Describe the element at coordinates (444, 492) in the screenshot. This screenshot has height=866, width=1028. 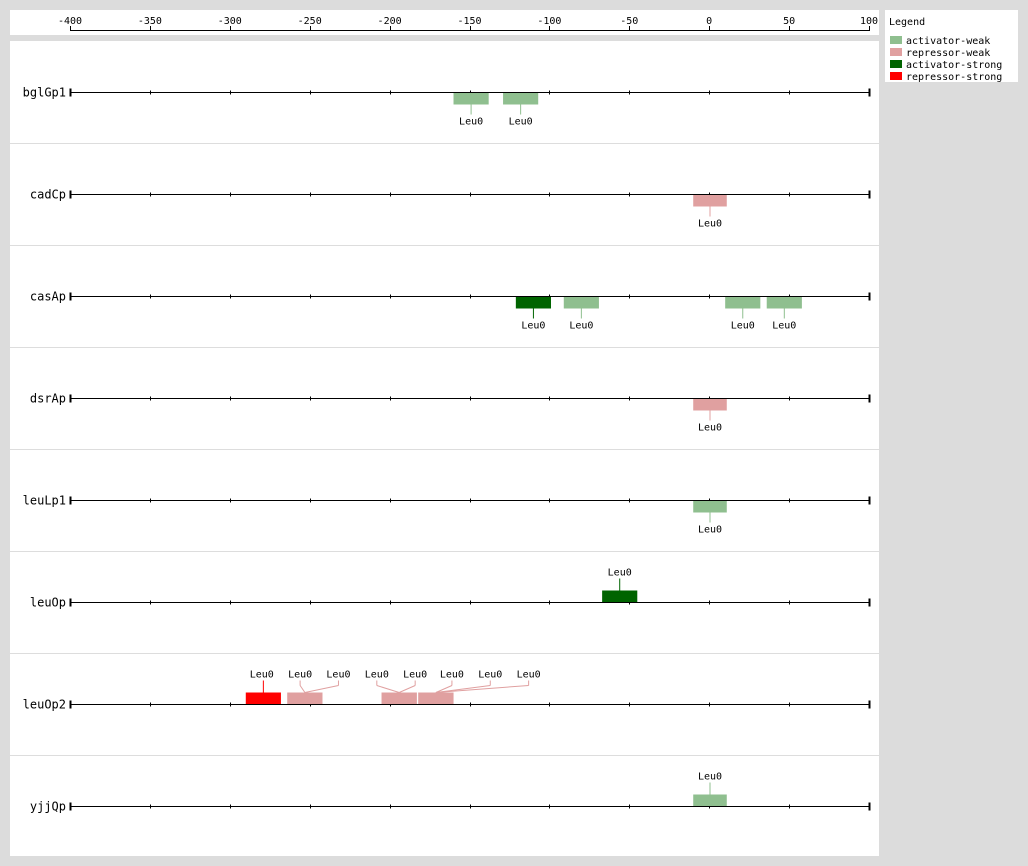
I see `promoter-row: leuLp1 Leu0` at that location.